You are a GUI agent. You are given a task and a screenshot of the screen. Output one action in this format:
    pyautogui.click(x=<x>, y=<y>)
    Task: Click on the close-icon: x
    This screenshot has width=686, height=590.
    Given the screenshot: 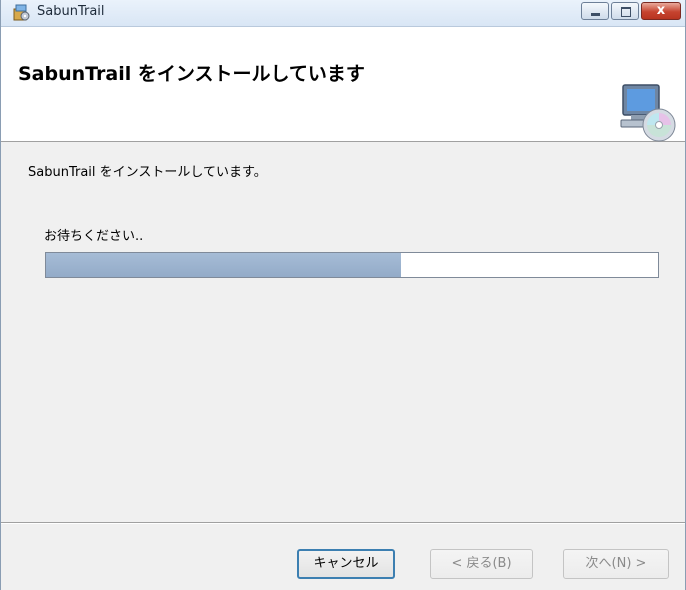 What is the action you would take?
    pyautogui.click(x=661, y=10)
    